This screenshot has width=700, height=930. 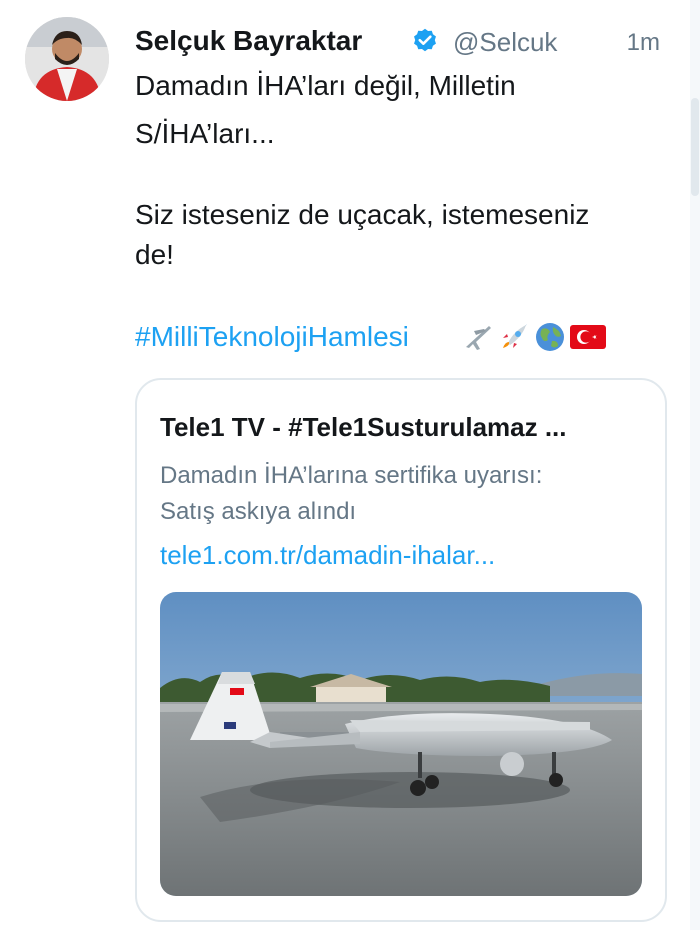 What do you see at coordinates (514, 337) in the screenshot?
I see `rocket-icon` at bounding box center [514, 337].